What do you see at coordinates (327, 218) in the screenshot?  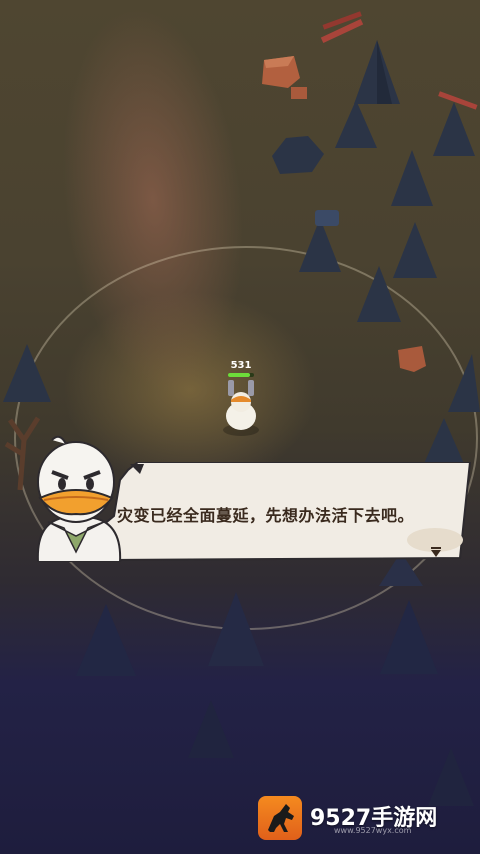 I see `barrel` at bounding box center [327, 218].